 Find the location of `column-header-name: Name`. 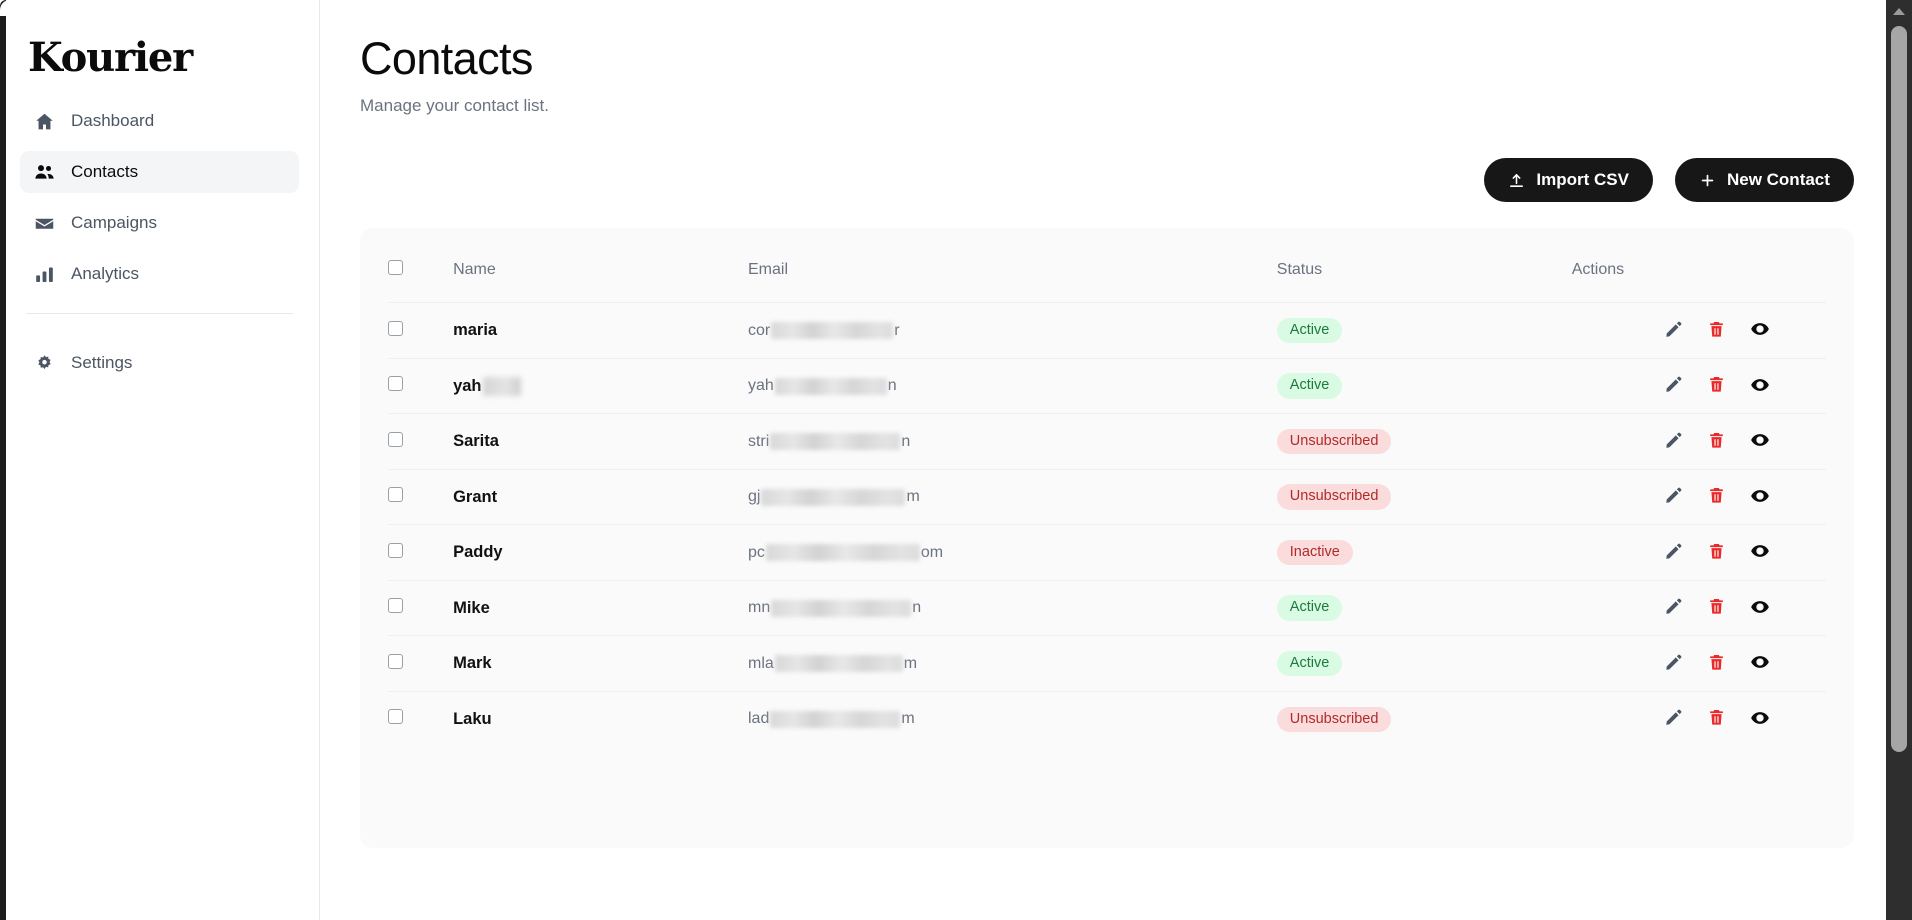

column-header-name: Name is located at coordinates (600, 277).